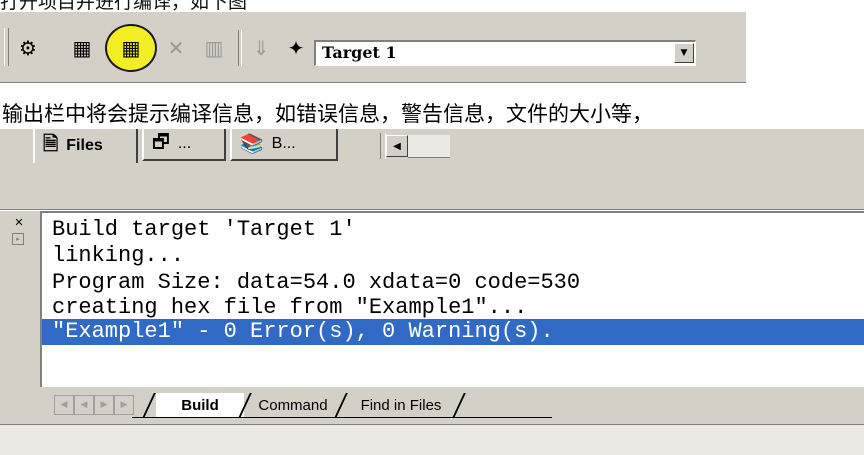 The image size is (864, 455). I want to click on tab-files-label: Files, so click(84, 145).